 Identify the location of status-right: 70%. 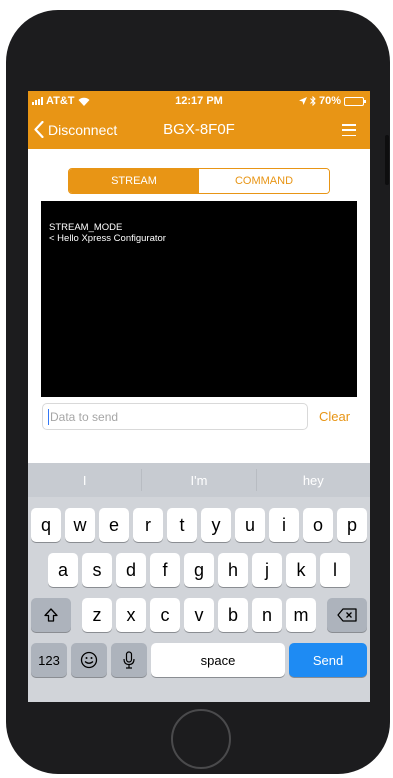
(332, 101).